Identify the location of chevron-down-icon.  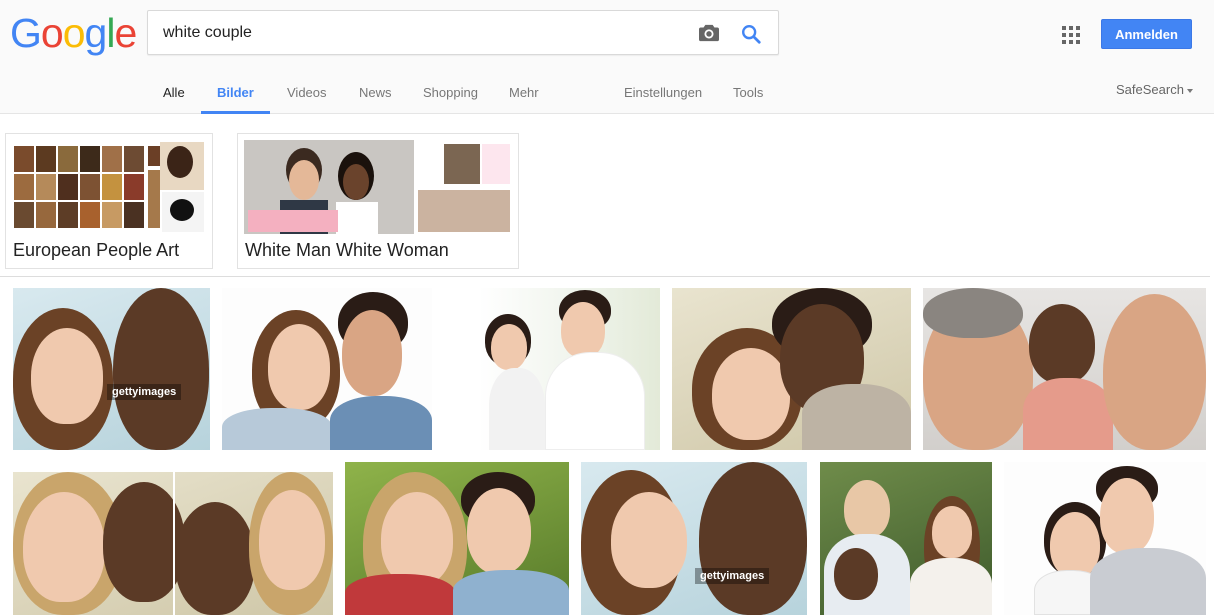
(1189, 90).